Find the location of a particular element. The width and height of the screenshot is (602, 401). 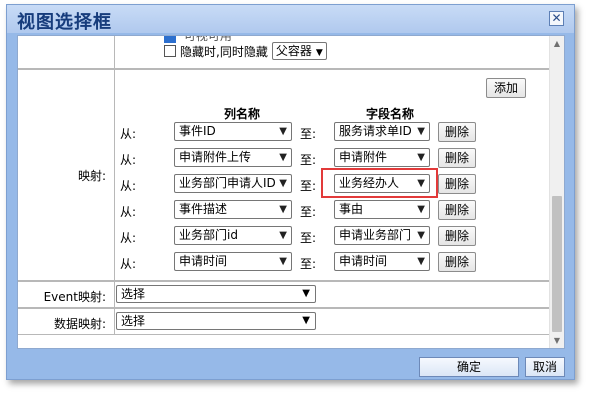

column-select-value: 业务部门id is located at coordinates (208, 235).